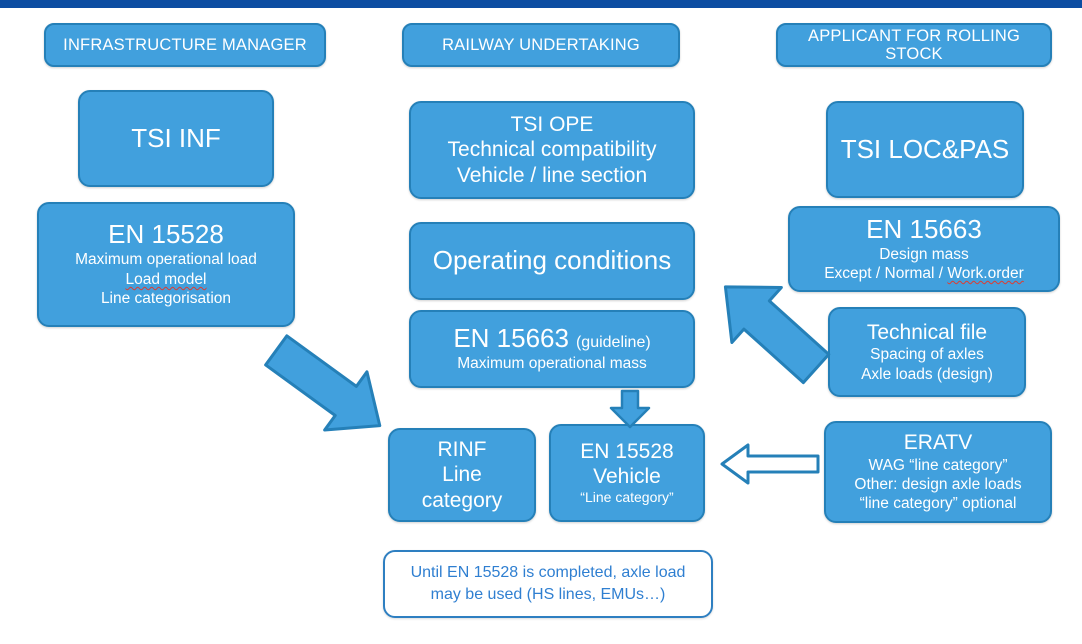  Describe the element at coordinates (770, 464) in the screenshot. I see `arrow-eratv-to-en15528-vehicle` at that location.